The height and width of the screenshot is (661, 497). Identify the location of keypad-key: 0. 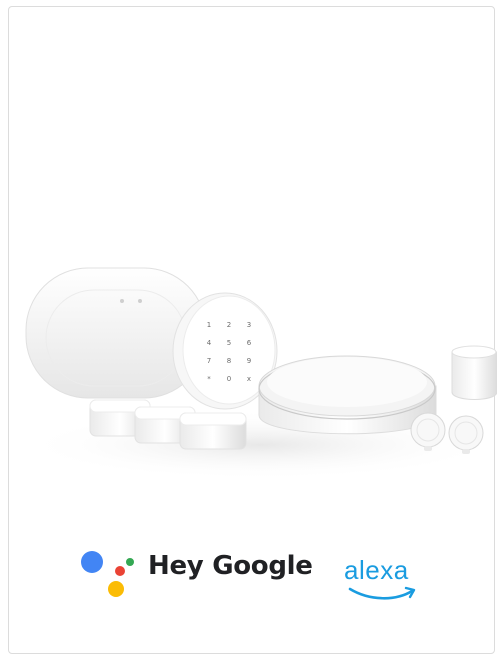
(229, 379).